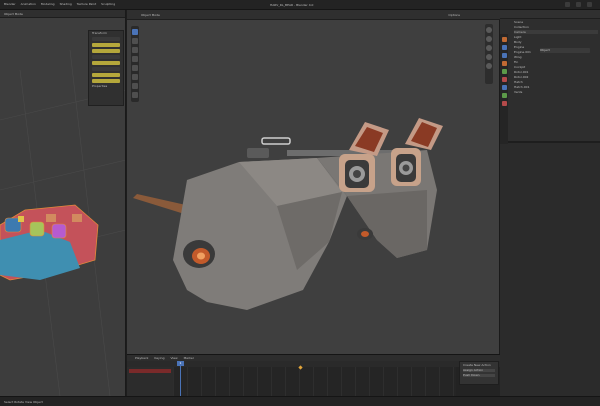  What do you see at coordinates (504, 71) in the screenshot?
I see `modifier-tab-icon` at bounding box center [504, 71].